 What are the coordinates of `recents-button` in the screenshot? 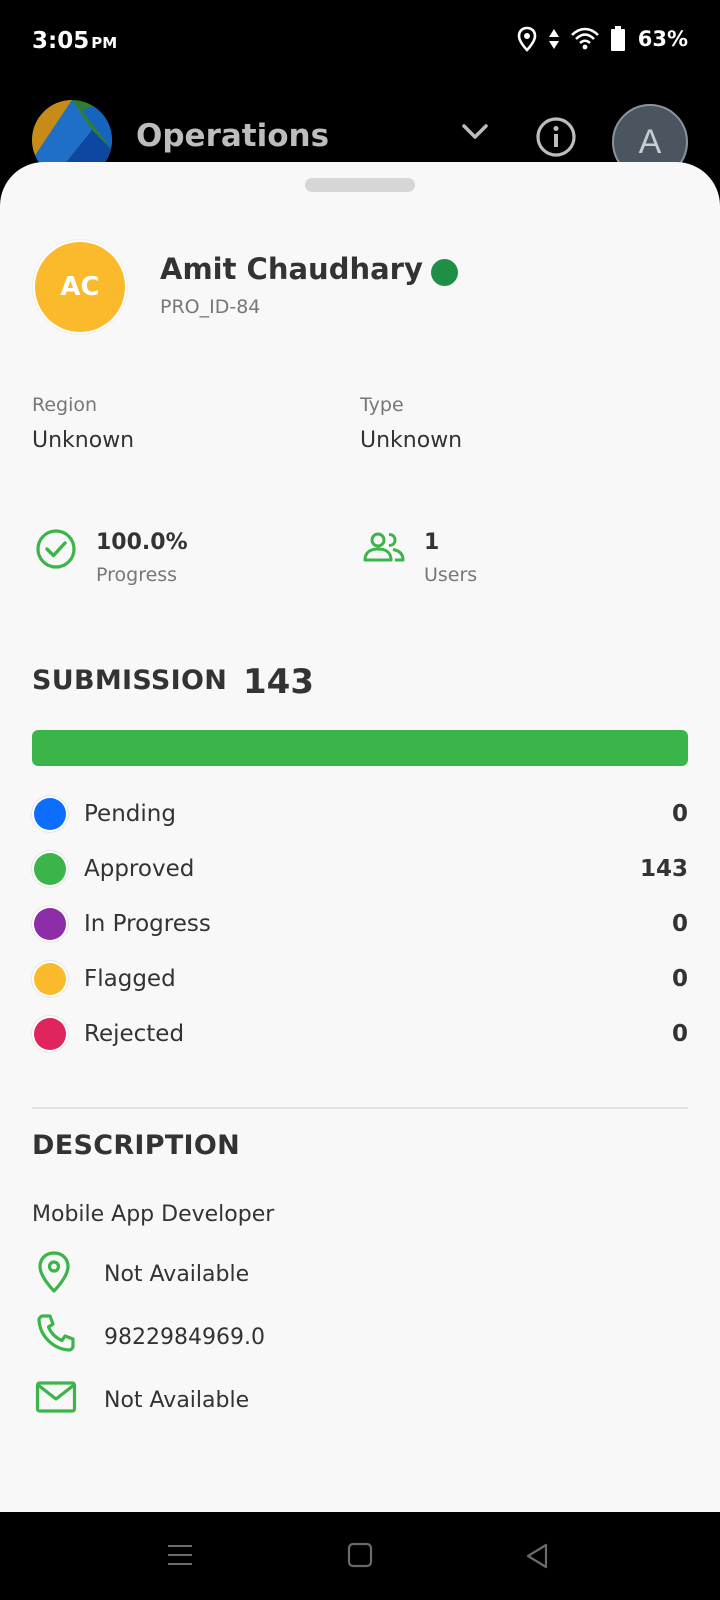 It's located at (180, 1557).